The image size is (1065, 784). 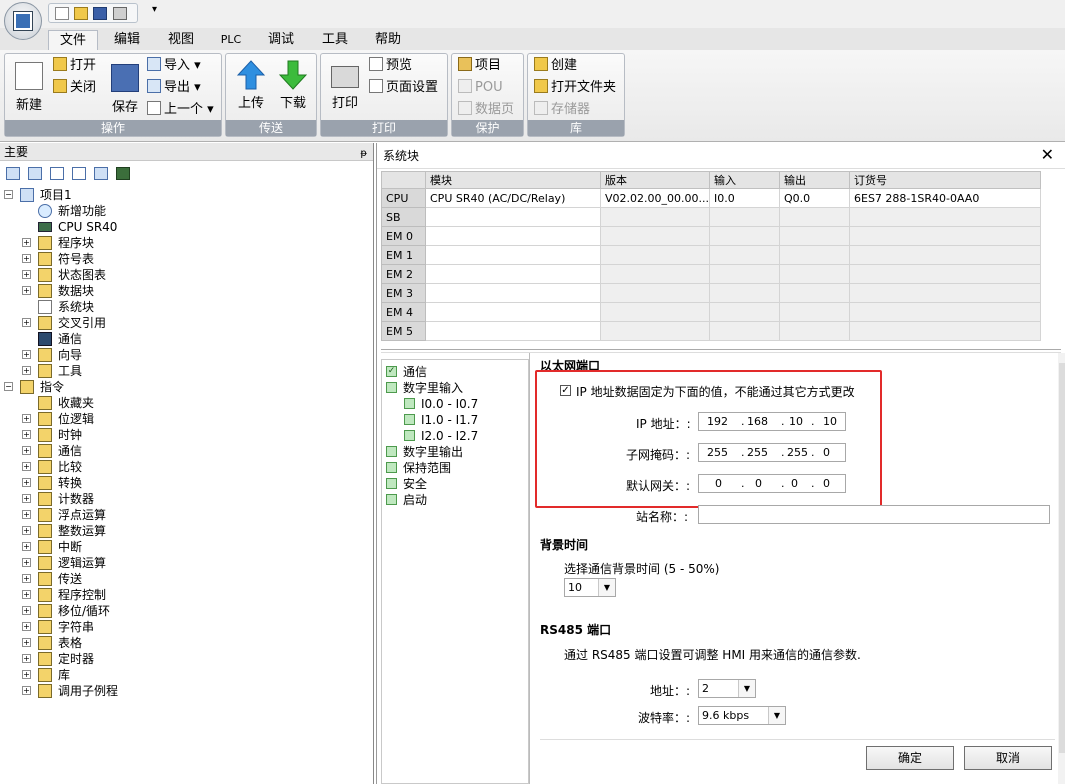 What do you see at coordinates (174, 88) in the screenshot?
I see `export-button: 导出 ▾` at bounding box center [174, 88].